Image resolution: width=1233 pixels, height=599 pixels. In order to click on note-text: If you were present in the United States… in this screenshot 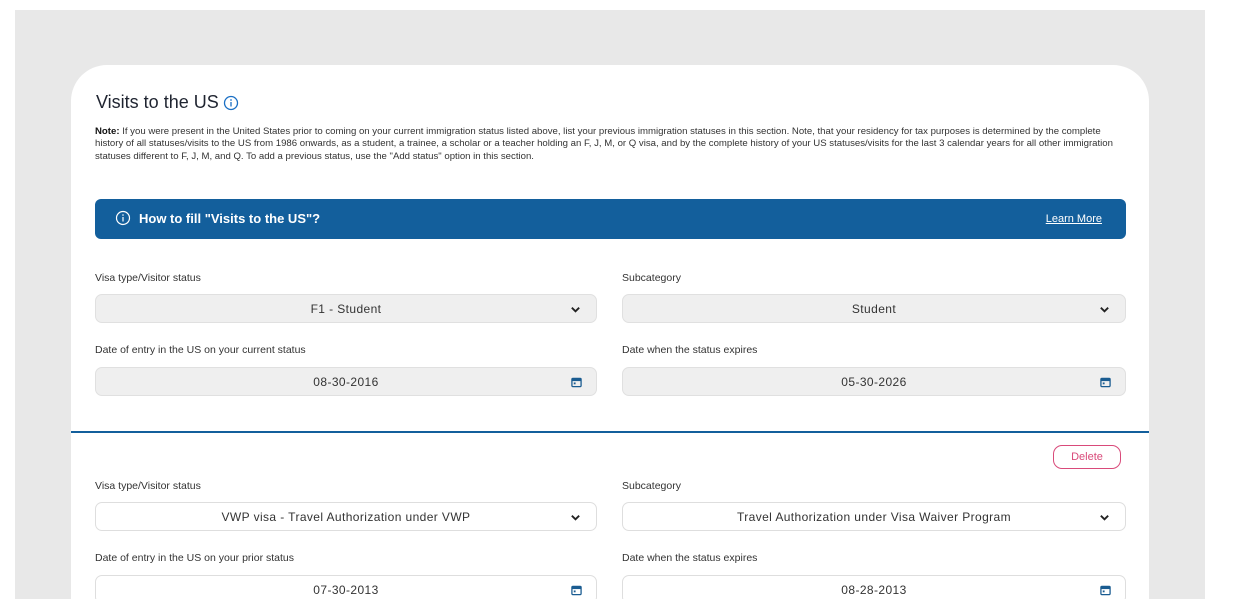, I will do `click(604, 144)`.